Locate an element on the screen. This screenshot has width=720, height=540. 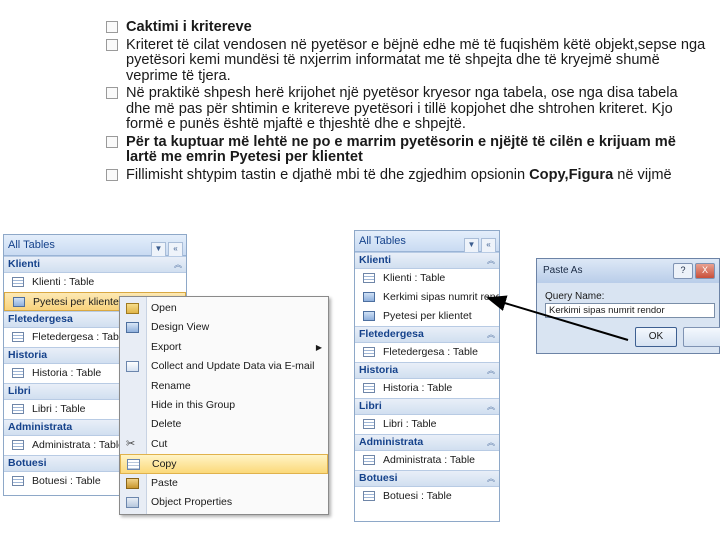
help-button: ? is located at coordinates (683, 271).